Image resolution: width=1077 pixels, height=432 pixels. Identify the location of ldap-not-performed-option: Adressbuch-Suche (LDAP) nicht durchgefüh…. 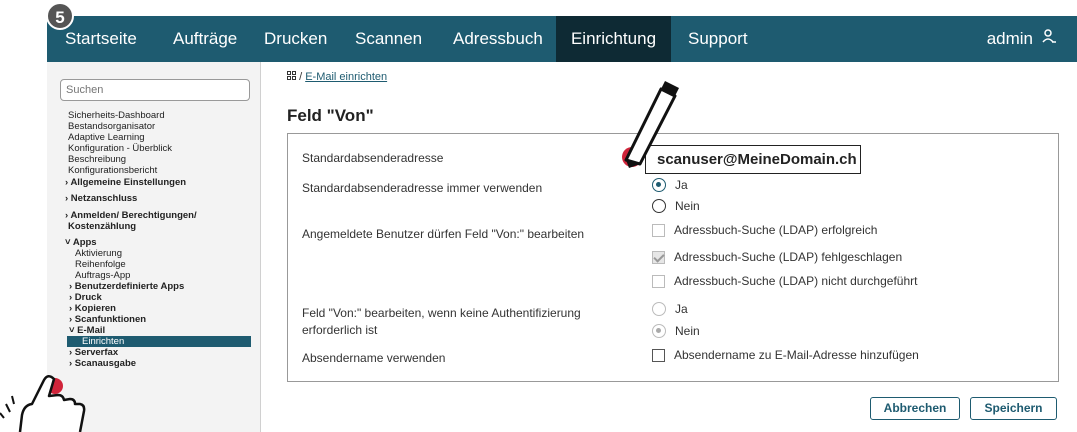
(784, 281).